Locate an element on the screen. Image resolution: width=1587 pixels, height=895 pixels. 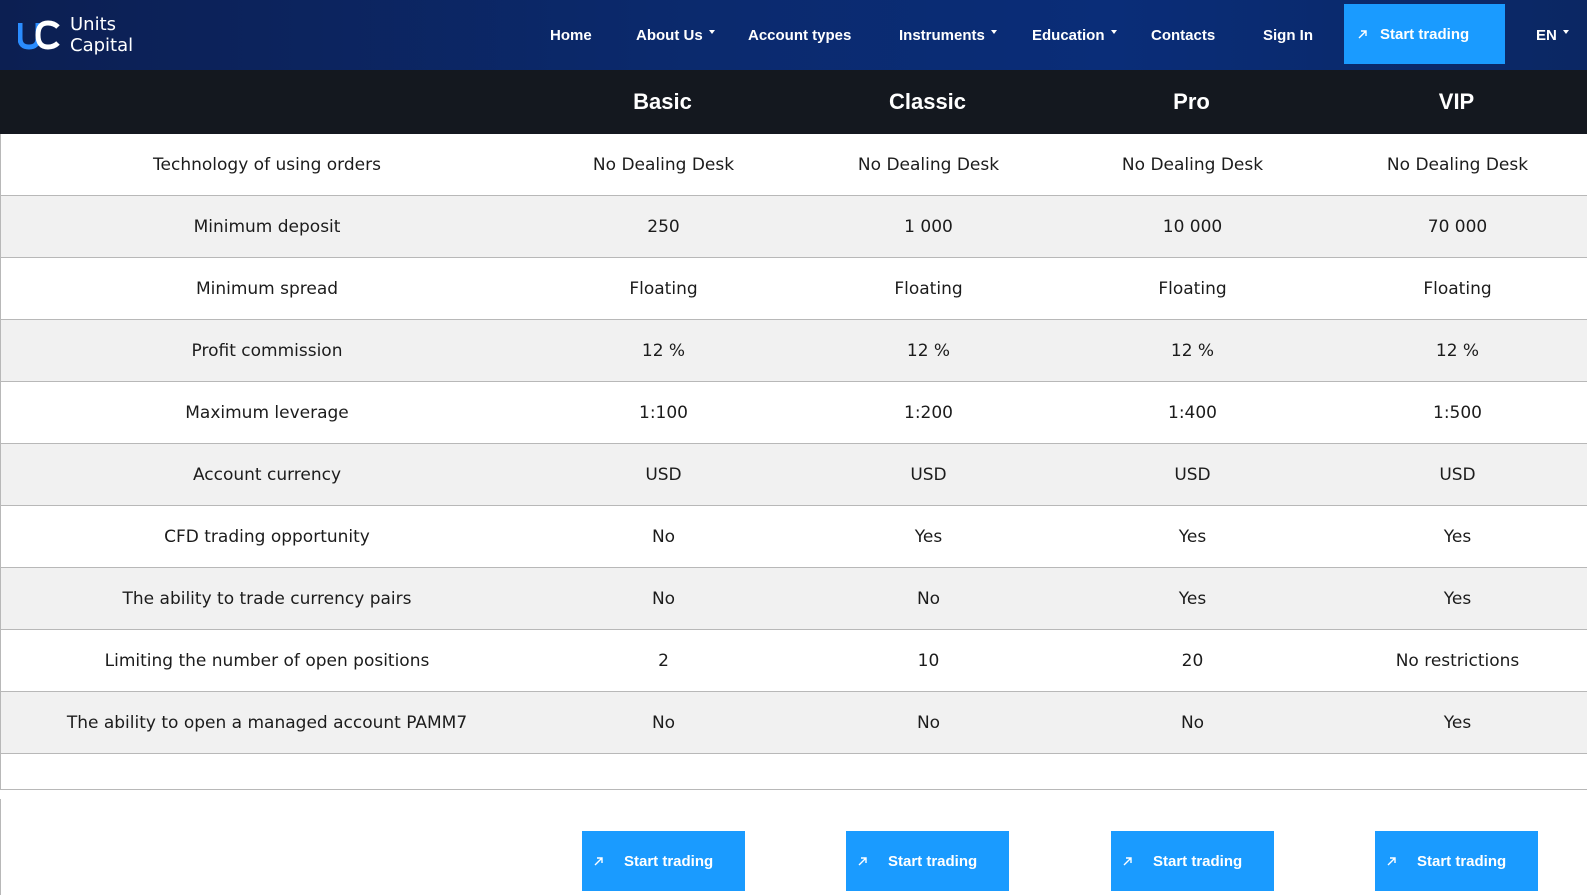
nav-home-label: Home is located at coordinates (571, 35).